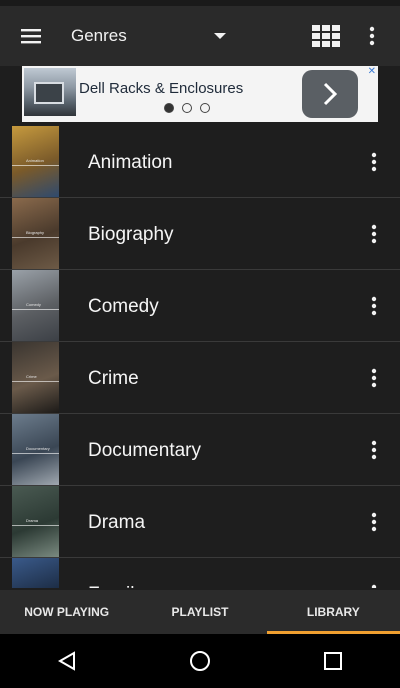  I want to click on recents-button, so click(333, 661).